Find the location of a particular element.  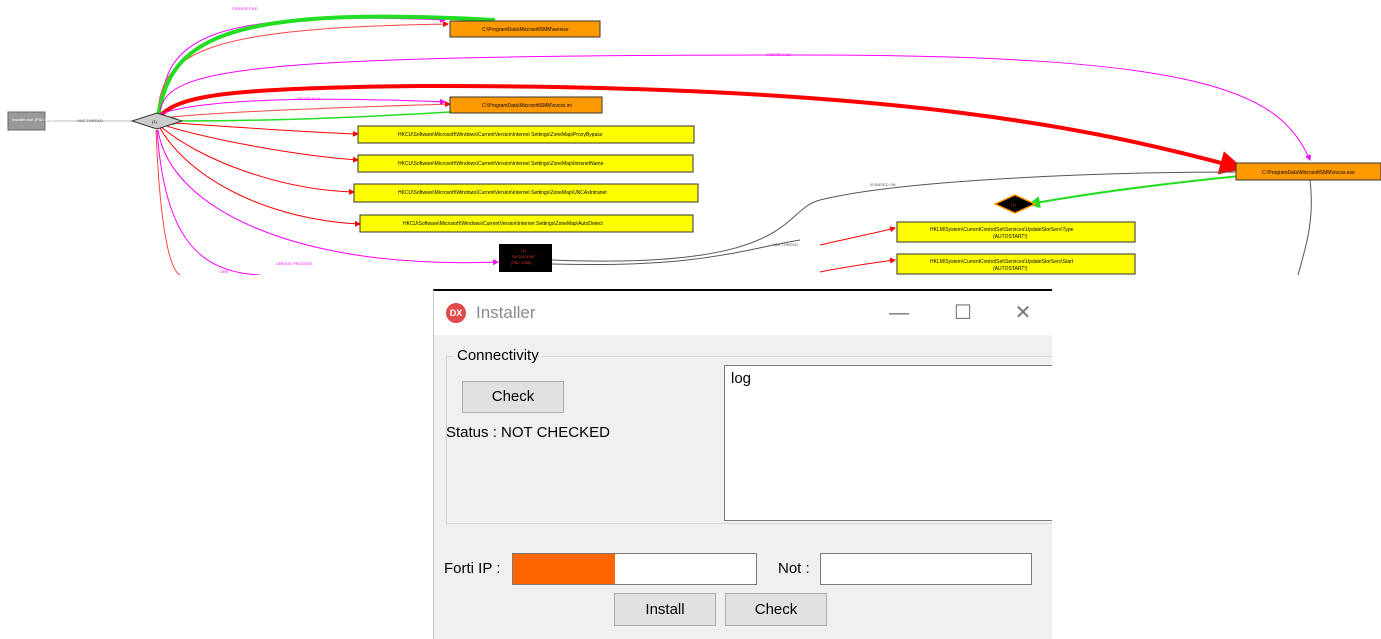

install-button: Install is located at coordinates (665, 609).